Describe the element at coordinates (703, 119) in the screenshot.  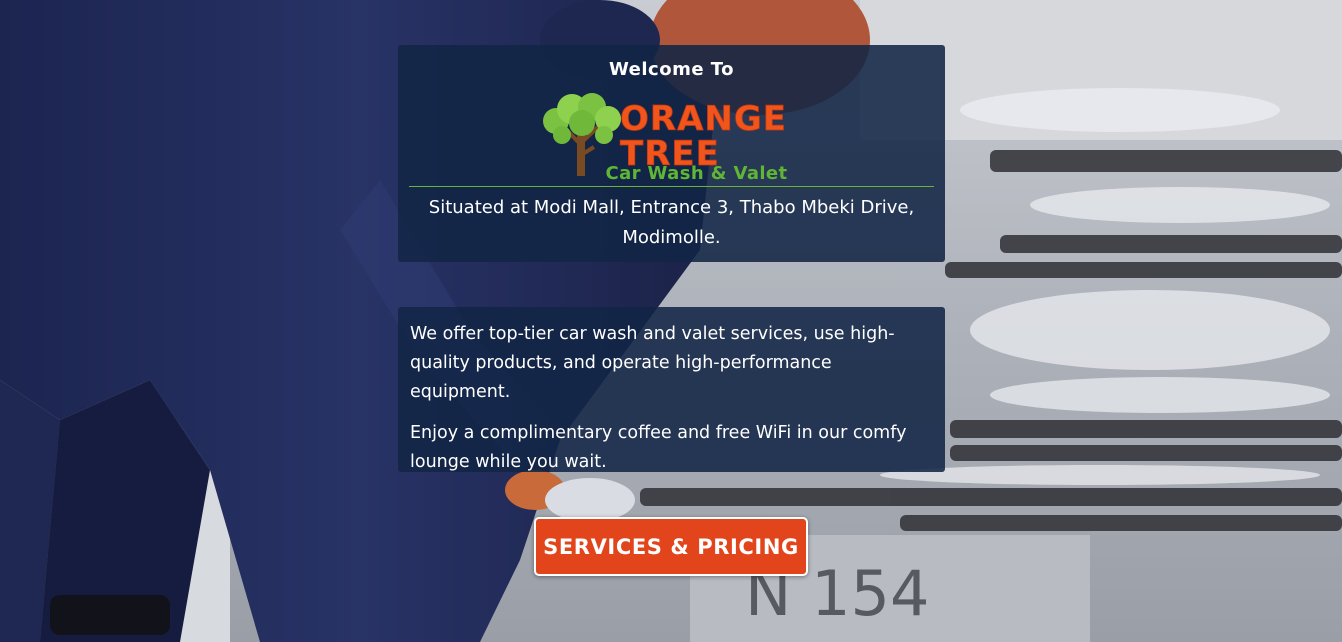
I see `brand-name-line1: ORANGE` at that location.